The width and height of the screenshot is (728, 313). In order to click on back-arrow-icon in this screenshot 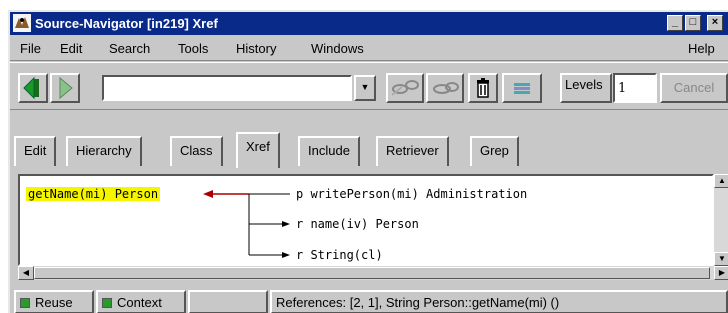, I will do `click(31, 88)`.